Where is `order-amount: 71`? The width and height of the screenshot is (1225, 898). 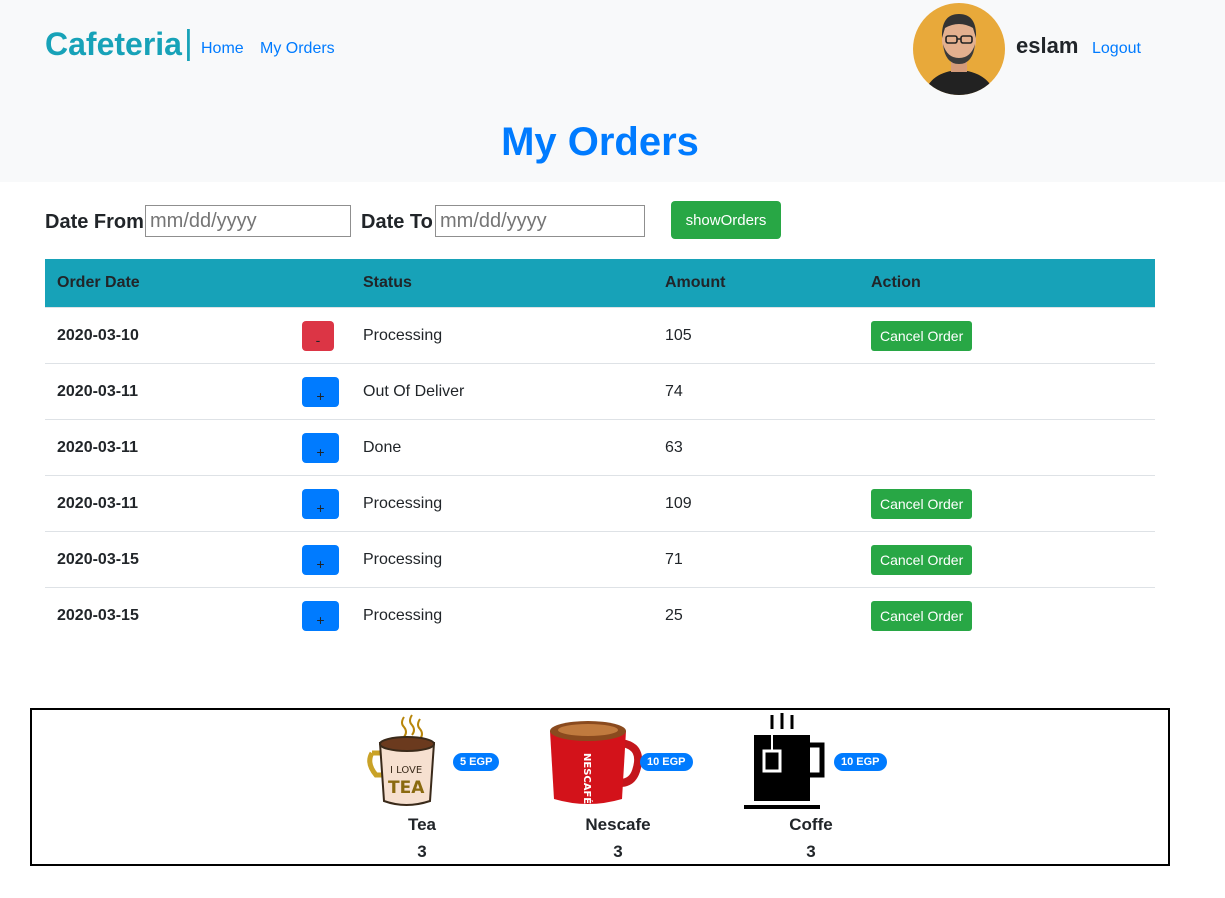 order-amount: 71 is located at coordinates (756, 559).